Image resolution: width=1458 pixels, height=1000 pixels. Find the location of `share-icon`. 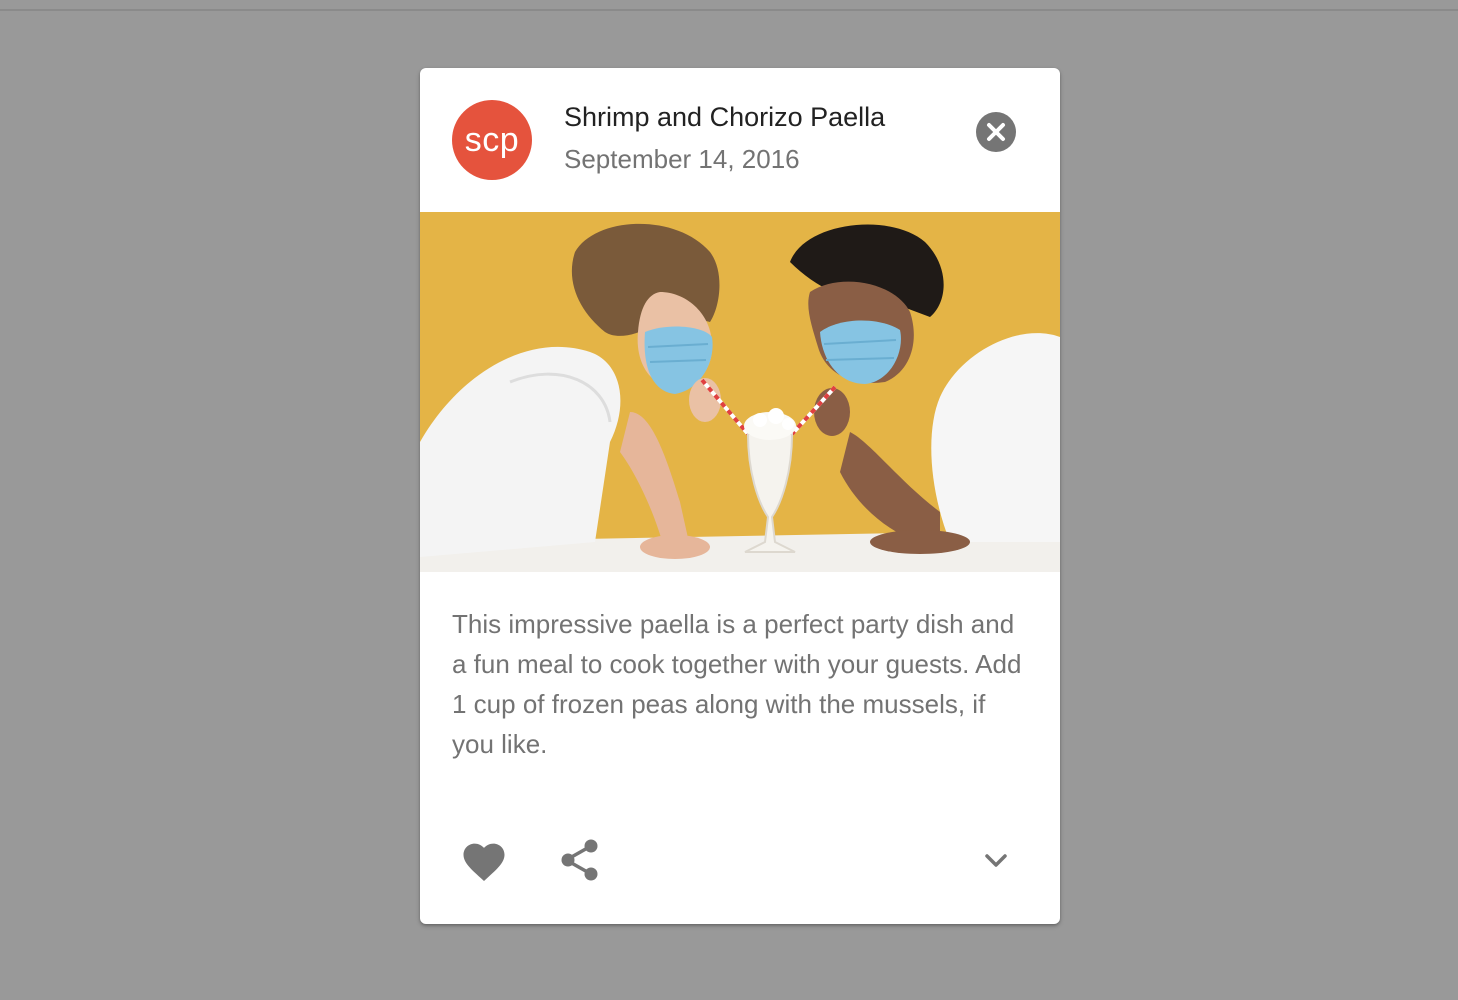

share-icon is located at coordinates (579, 860).